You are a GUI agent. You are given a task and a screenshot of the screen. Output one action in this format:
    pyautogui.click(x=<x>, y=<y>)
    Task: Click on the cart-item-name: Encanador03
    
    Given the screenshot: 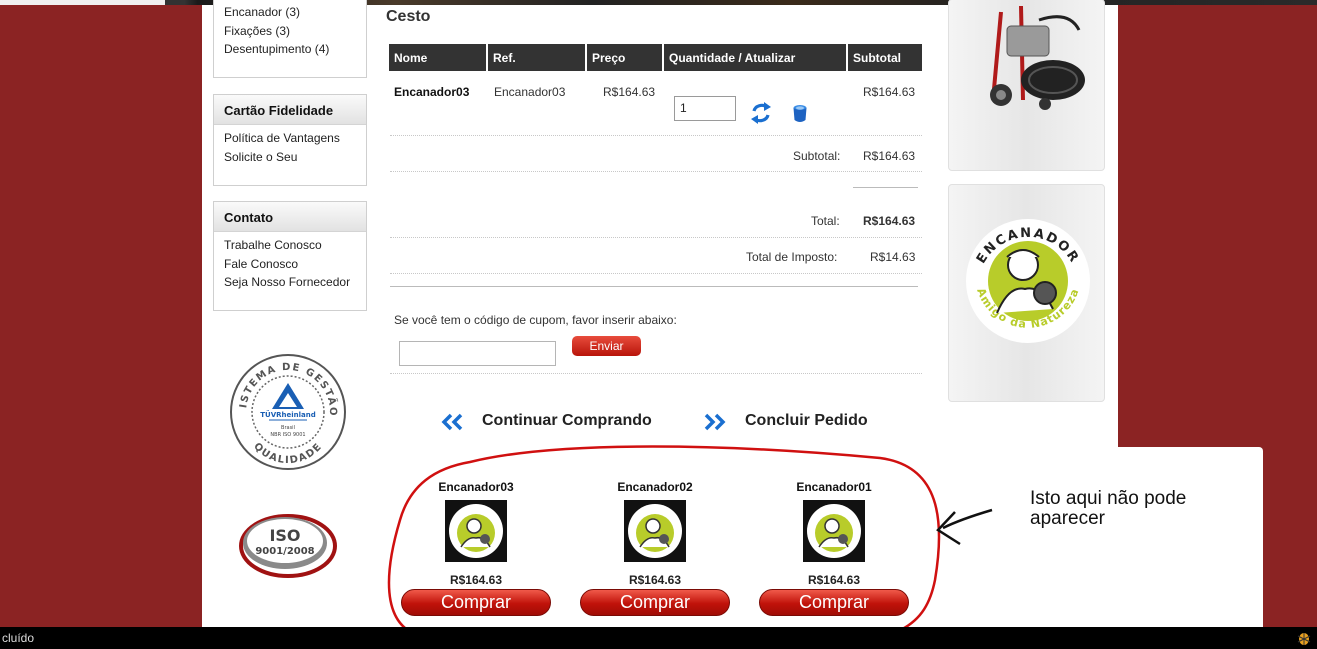 What is the action you would take?
    pyautogui.click(x=431, y=92)
    